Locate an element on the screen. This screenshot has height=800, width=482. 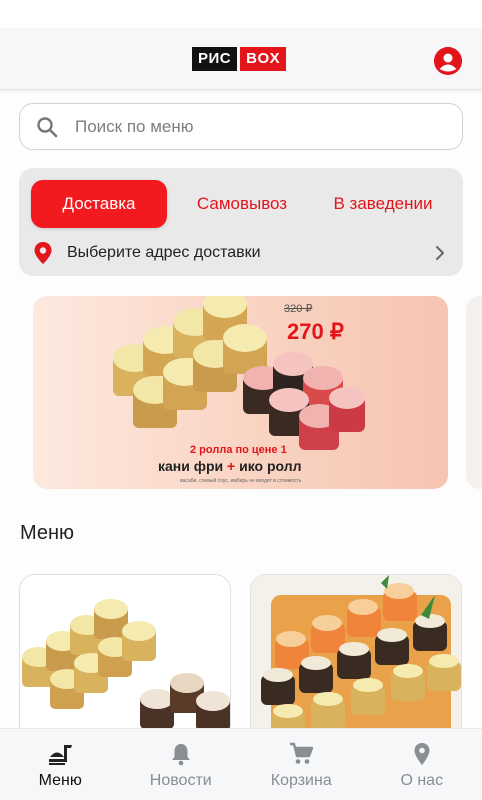
promo-product-a: кани фри is located at coordinates (191, 466).